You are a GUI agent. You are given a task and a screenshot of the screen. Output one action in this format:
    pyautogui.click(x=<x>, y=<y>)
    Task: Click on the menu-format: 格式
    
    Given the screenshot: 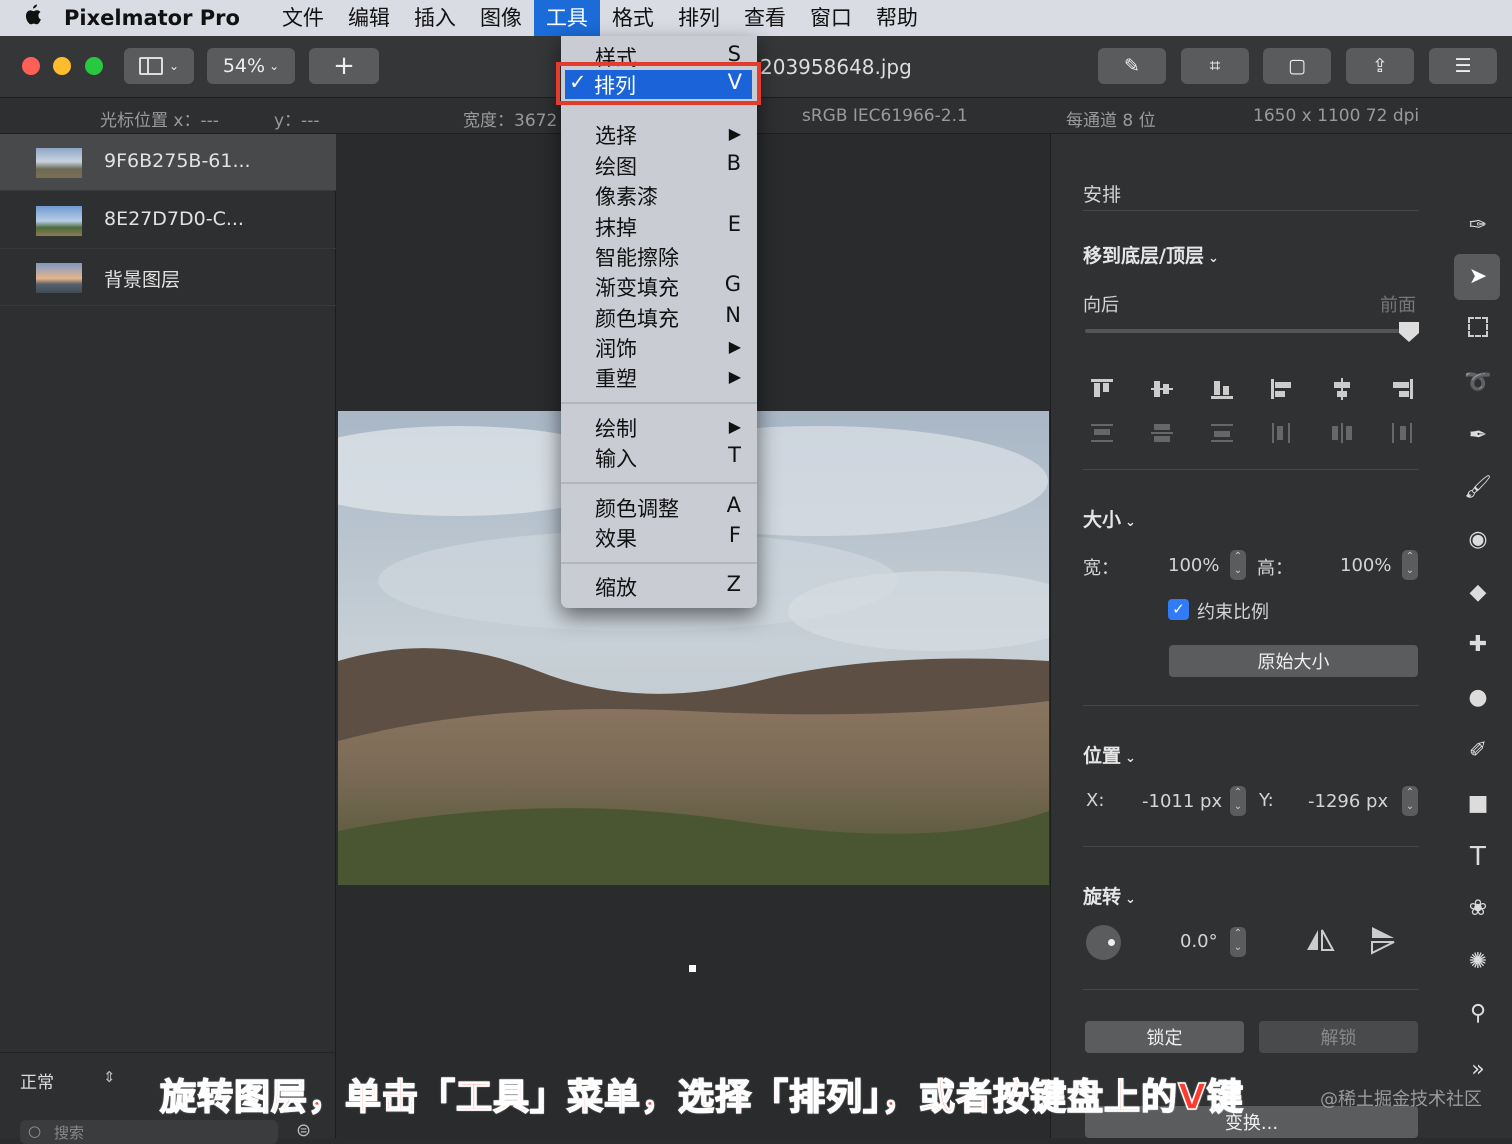 What is the action you would take?
    pyautogui.click(x=633, y=18)
    